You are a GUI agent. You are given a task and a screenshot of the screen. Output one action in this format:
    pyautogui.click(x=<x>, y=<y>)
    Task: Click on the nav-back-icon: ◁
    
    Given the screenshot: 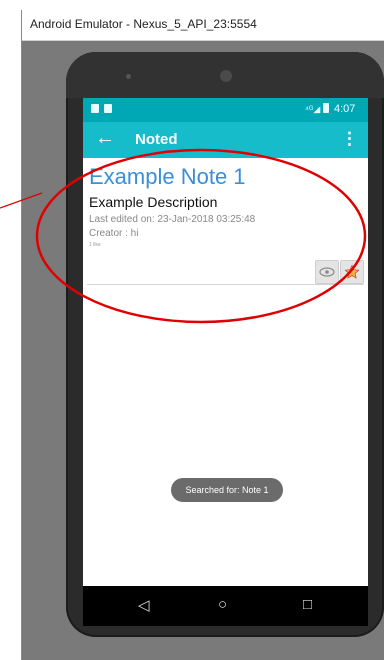 What is the action you would take?
    pyautogui.click(x=144, y=605)
    